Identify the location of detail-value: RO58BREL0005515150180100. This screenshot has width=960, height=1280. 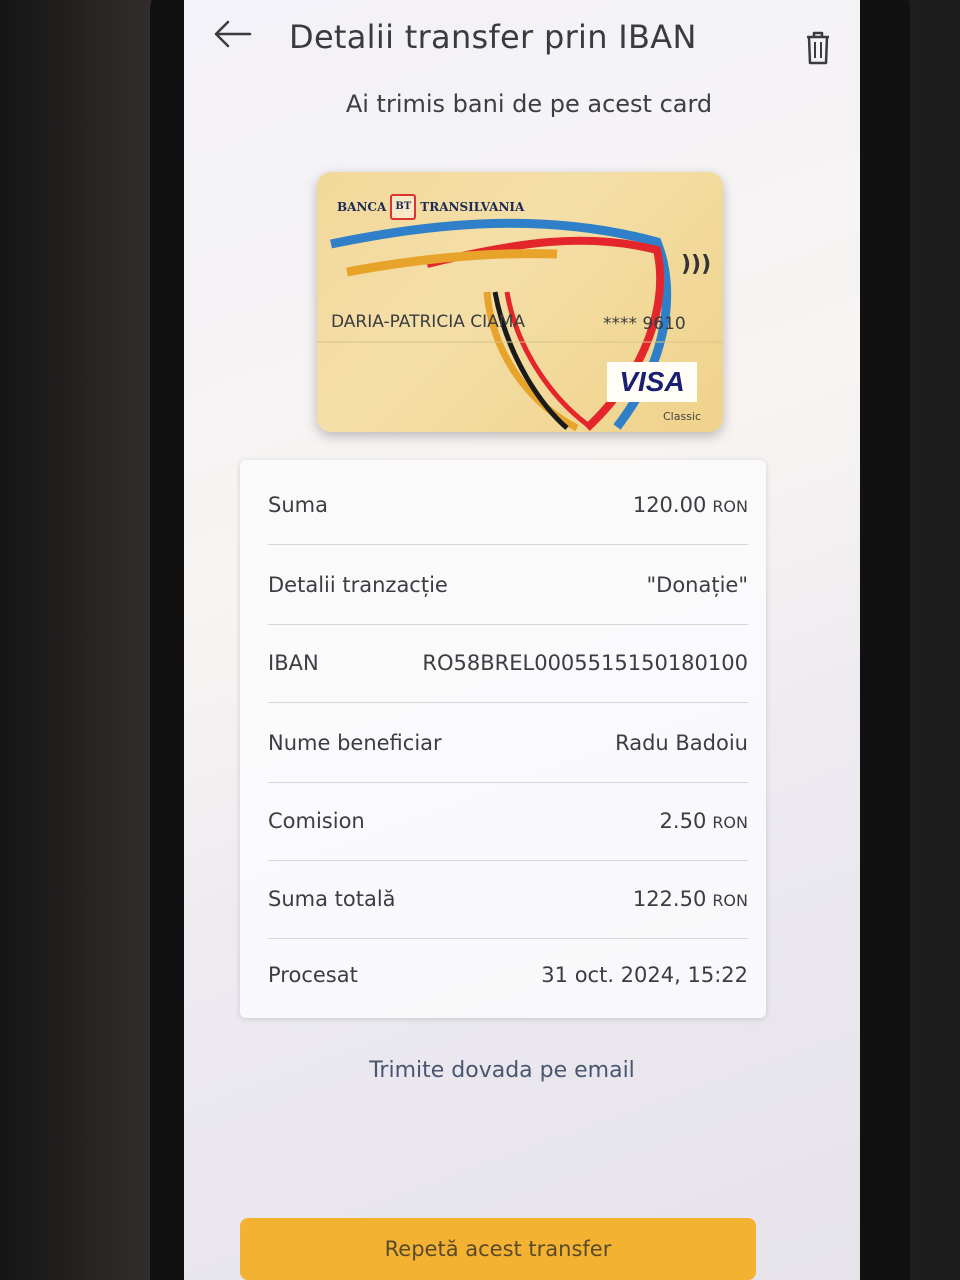
(585, 663).